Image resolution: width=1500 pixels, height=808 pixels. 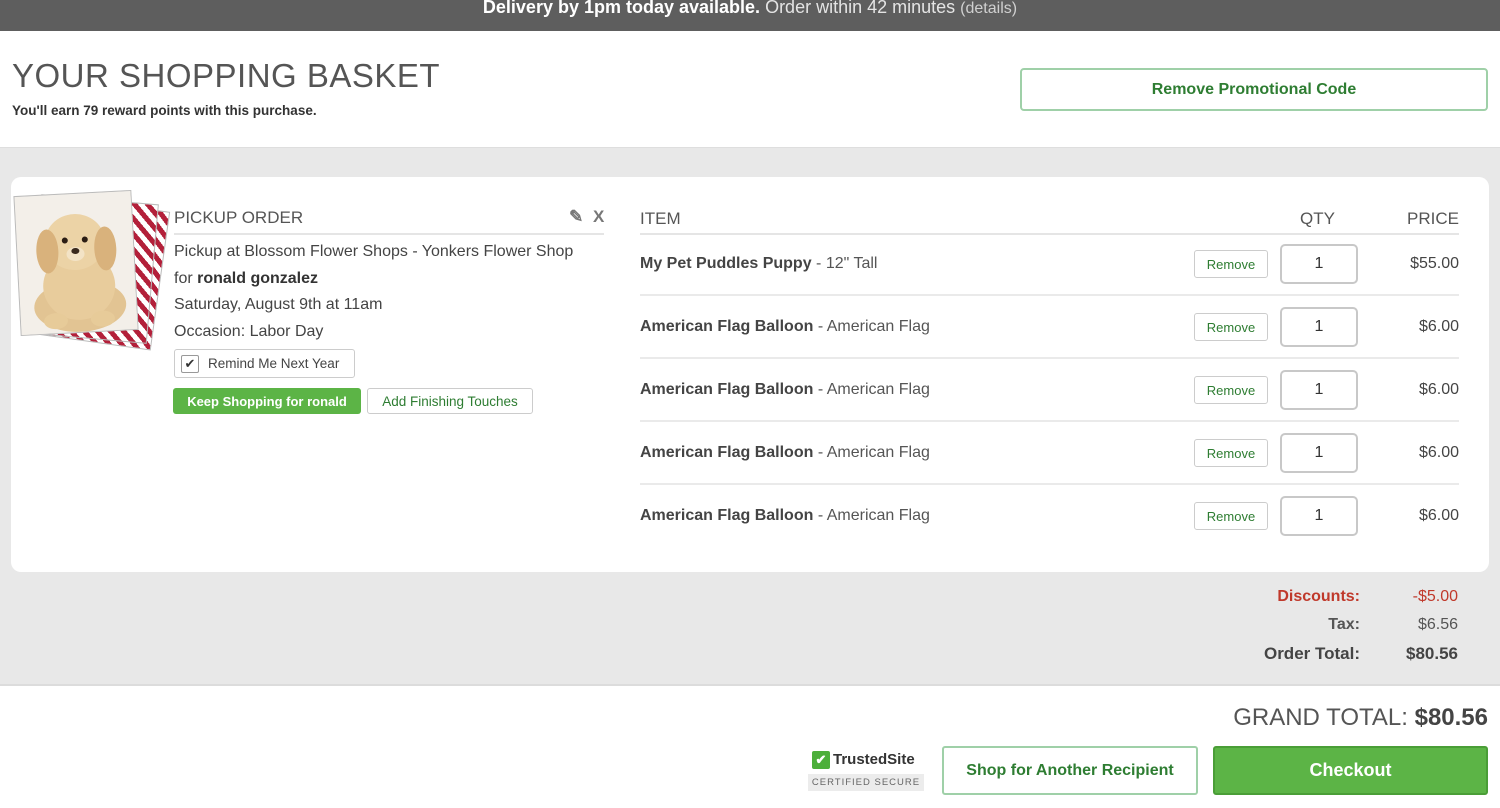 I want to click on banner-details-link: (details), so click(x=988, y=8).